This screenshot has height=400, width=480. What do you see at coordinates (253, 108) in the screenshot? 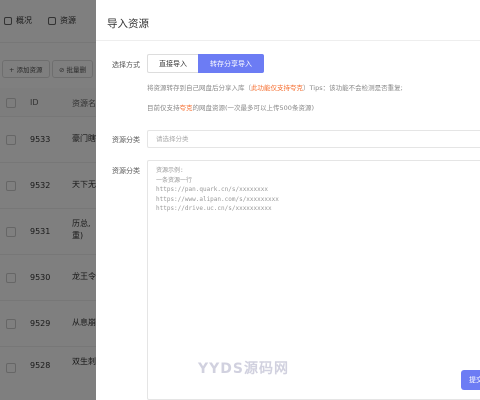
I see `hint-2-post: 的网盘资源(一次最多可以上传500条资源)` at bounding box center [253, 108].